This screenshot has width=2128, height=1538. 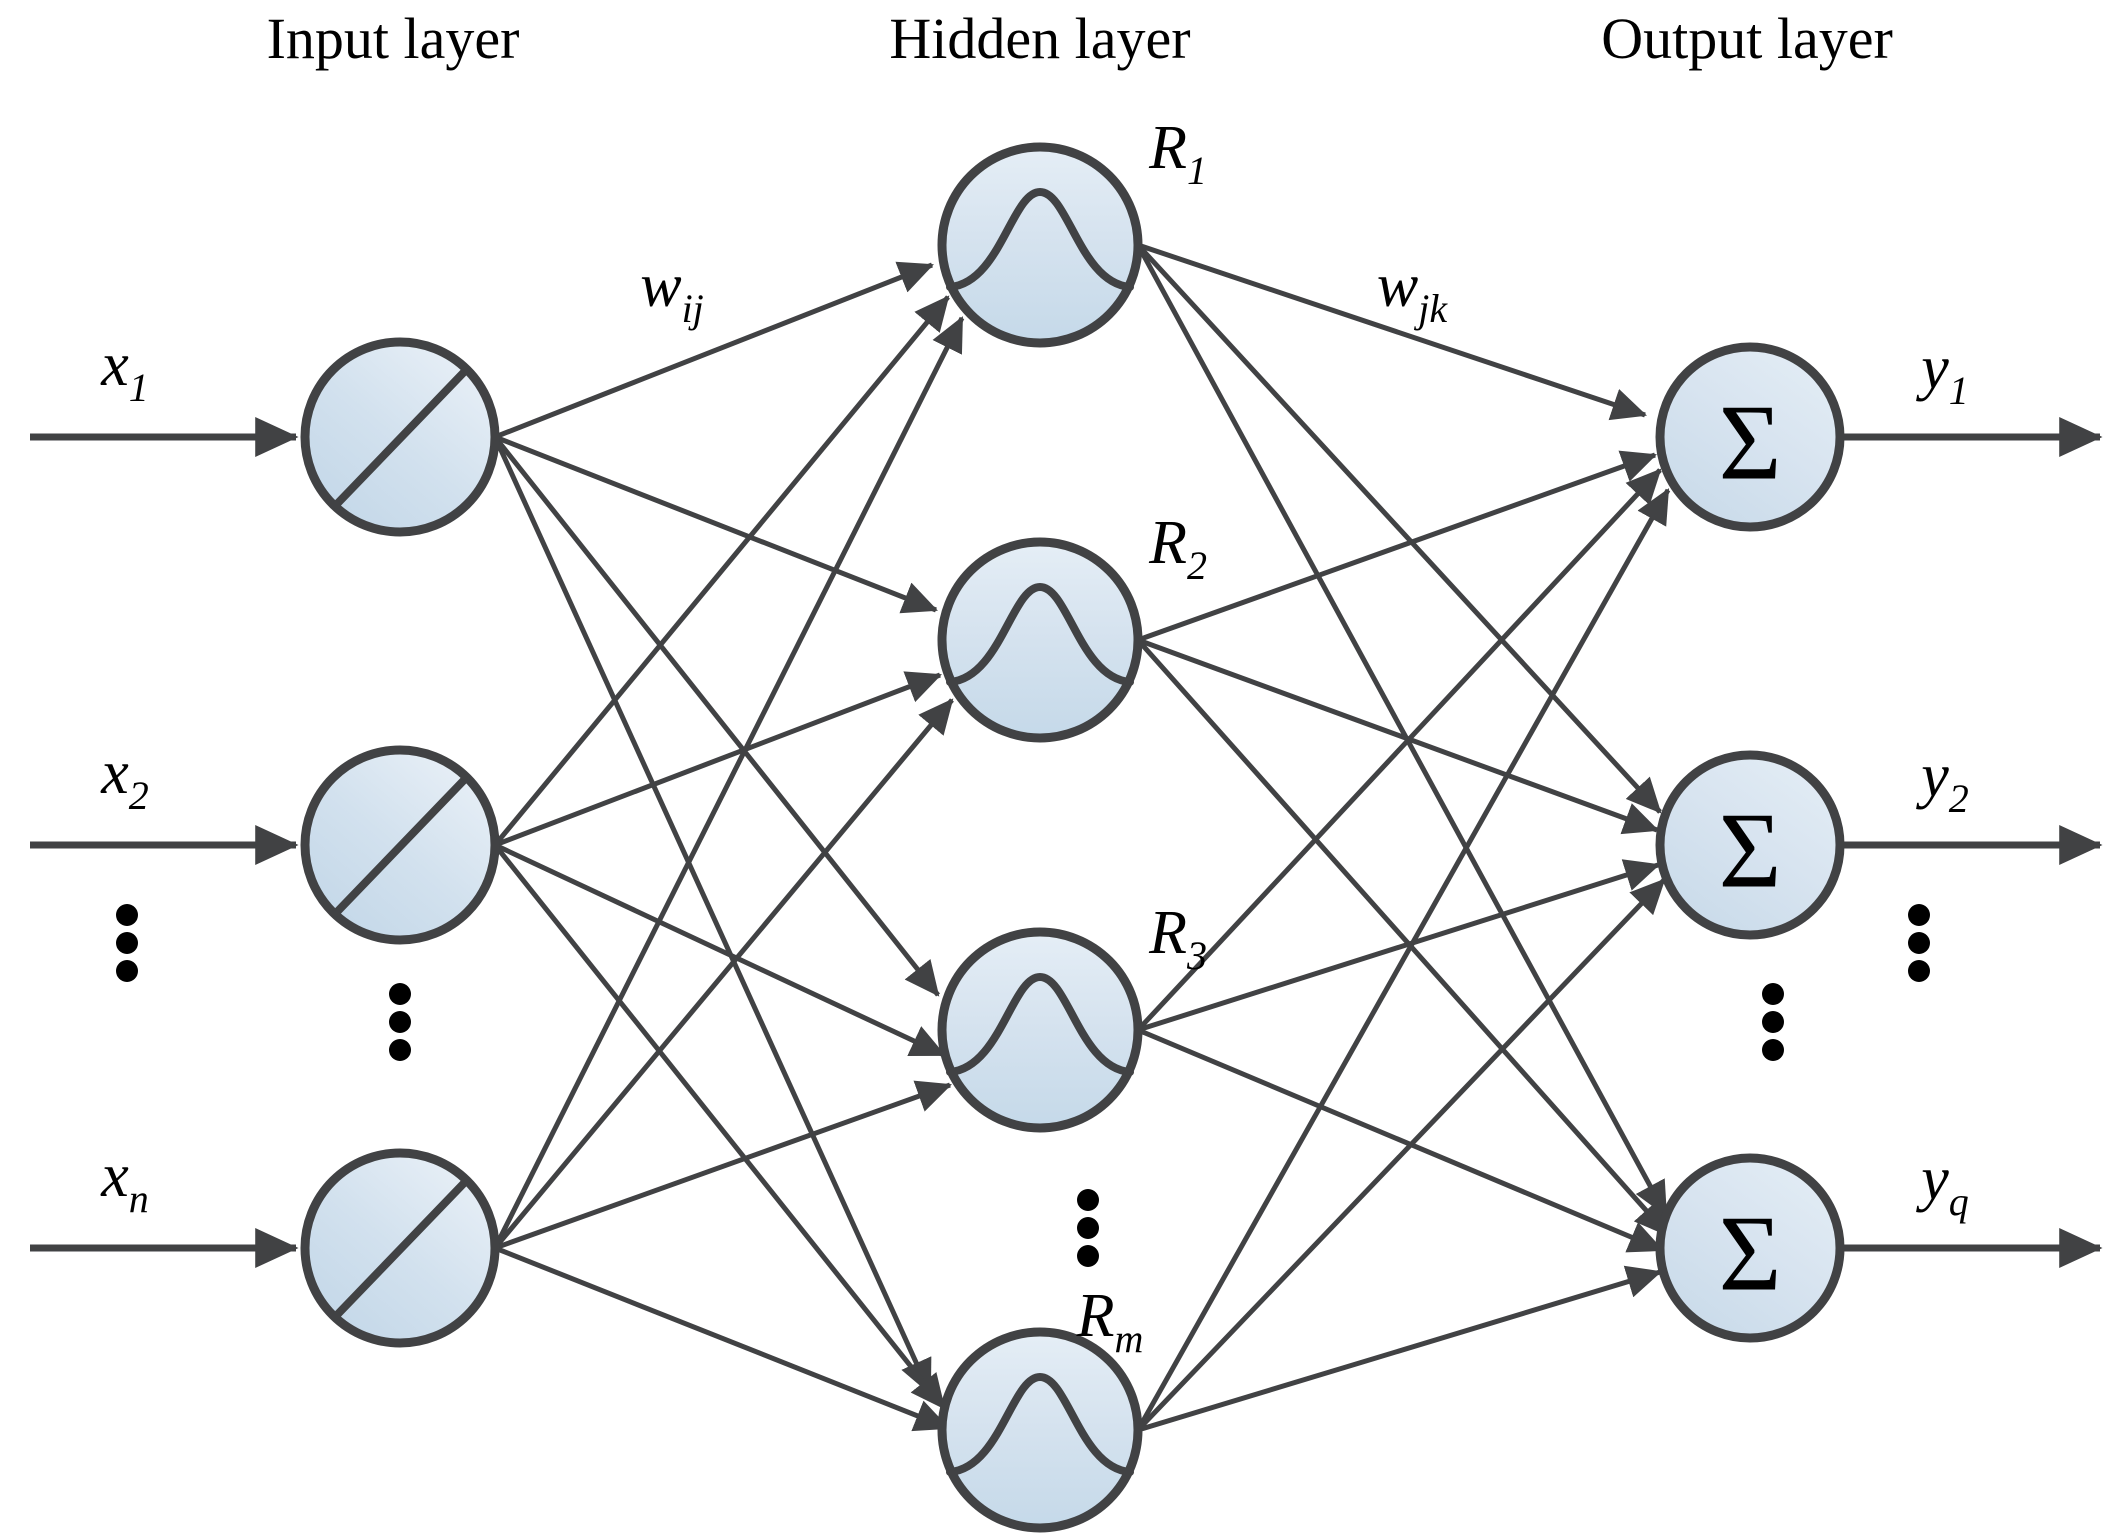 I want to click on edge-x2-R1, so click(x=721, y=571).